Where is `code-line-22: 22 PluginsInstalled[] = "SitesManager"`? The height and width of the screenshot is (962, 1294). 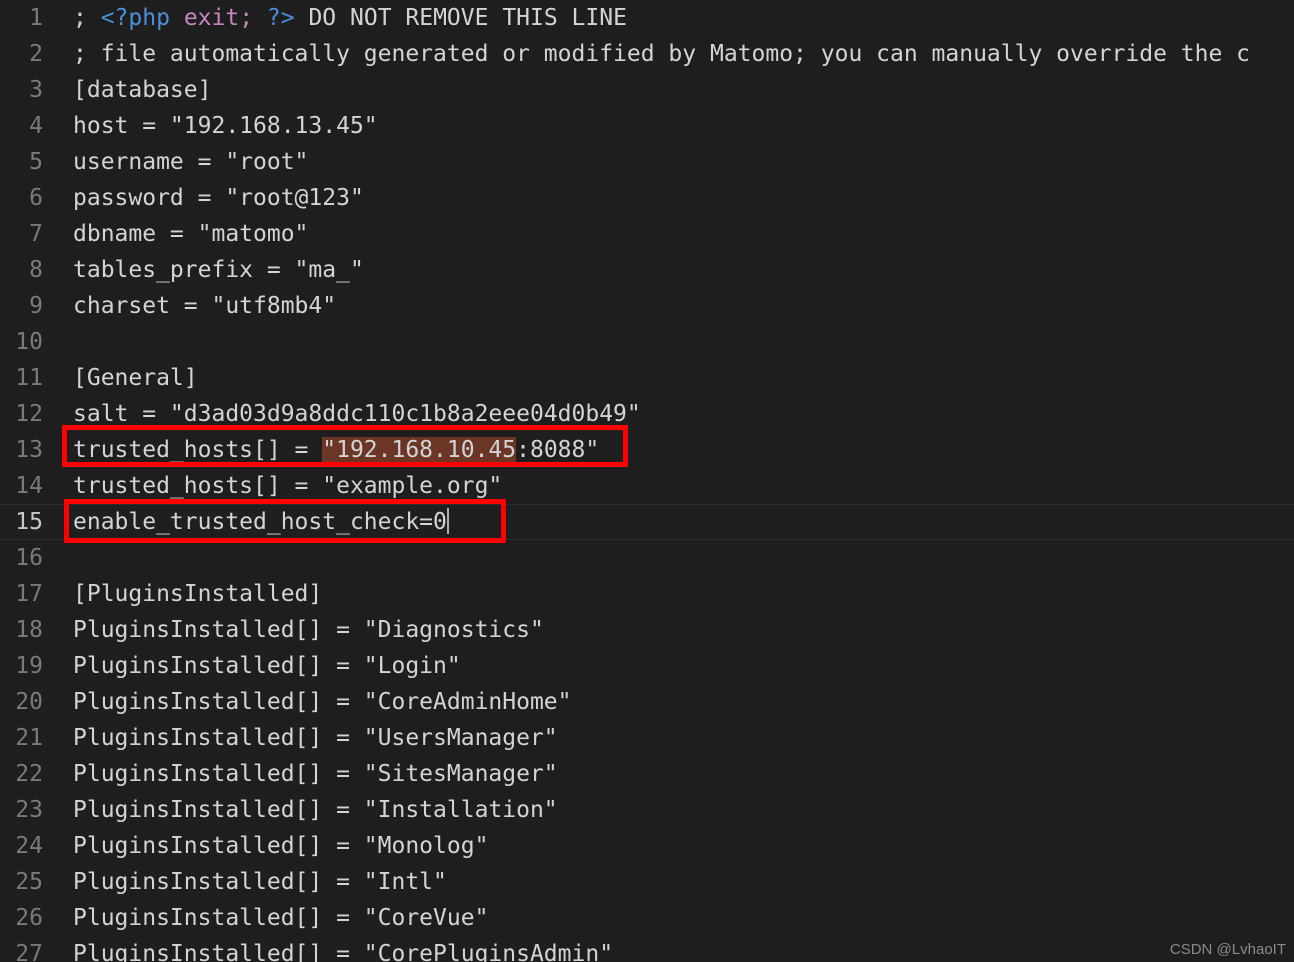 code-line-22: 22 PluginsInstalled[] = "SitesManager" is located at coordinates (647, 774).